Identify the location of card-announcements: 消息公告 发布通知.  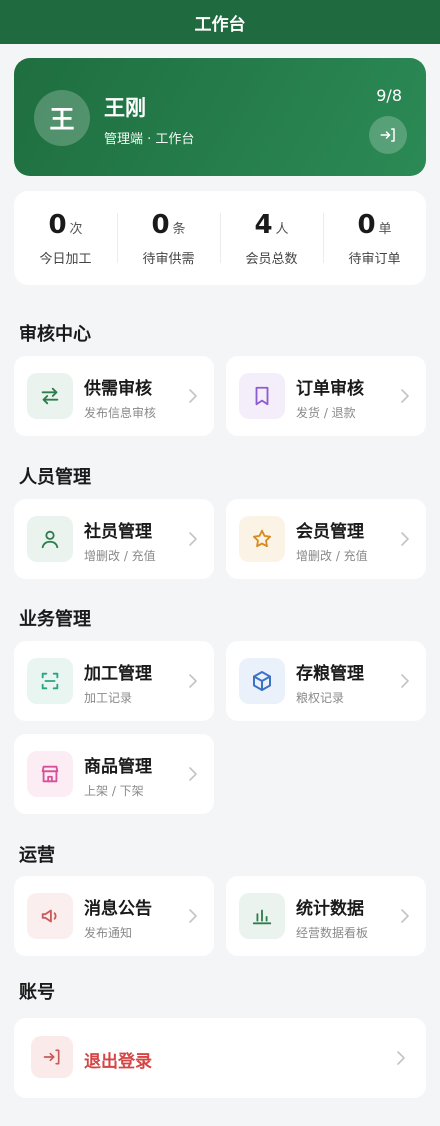
(114, 916).